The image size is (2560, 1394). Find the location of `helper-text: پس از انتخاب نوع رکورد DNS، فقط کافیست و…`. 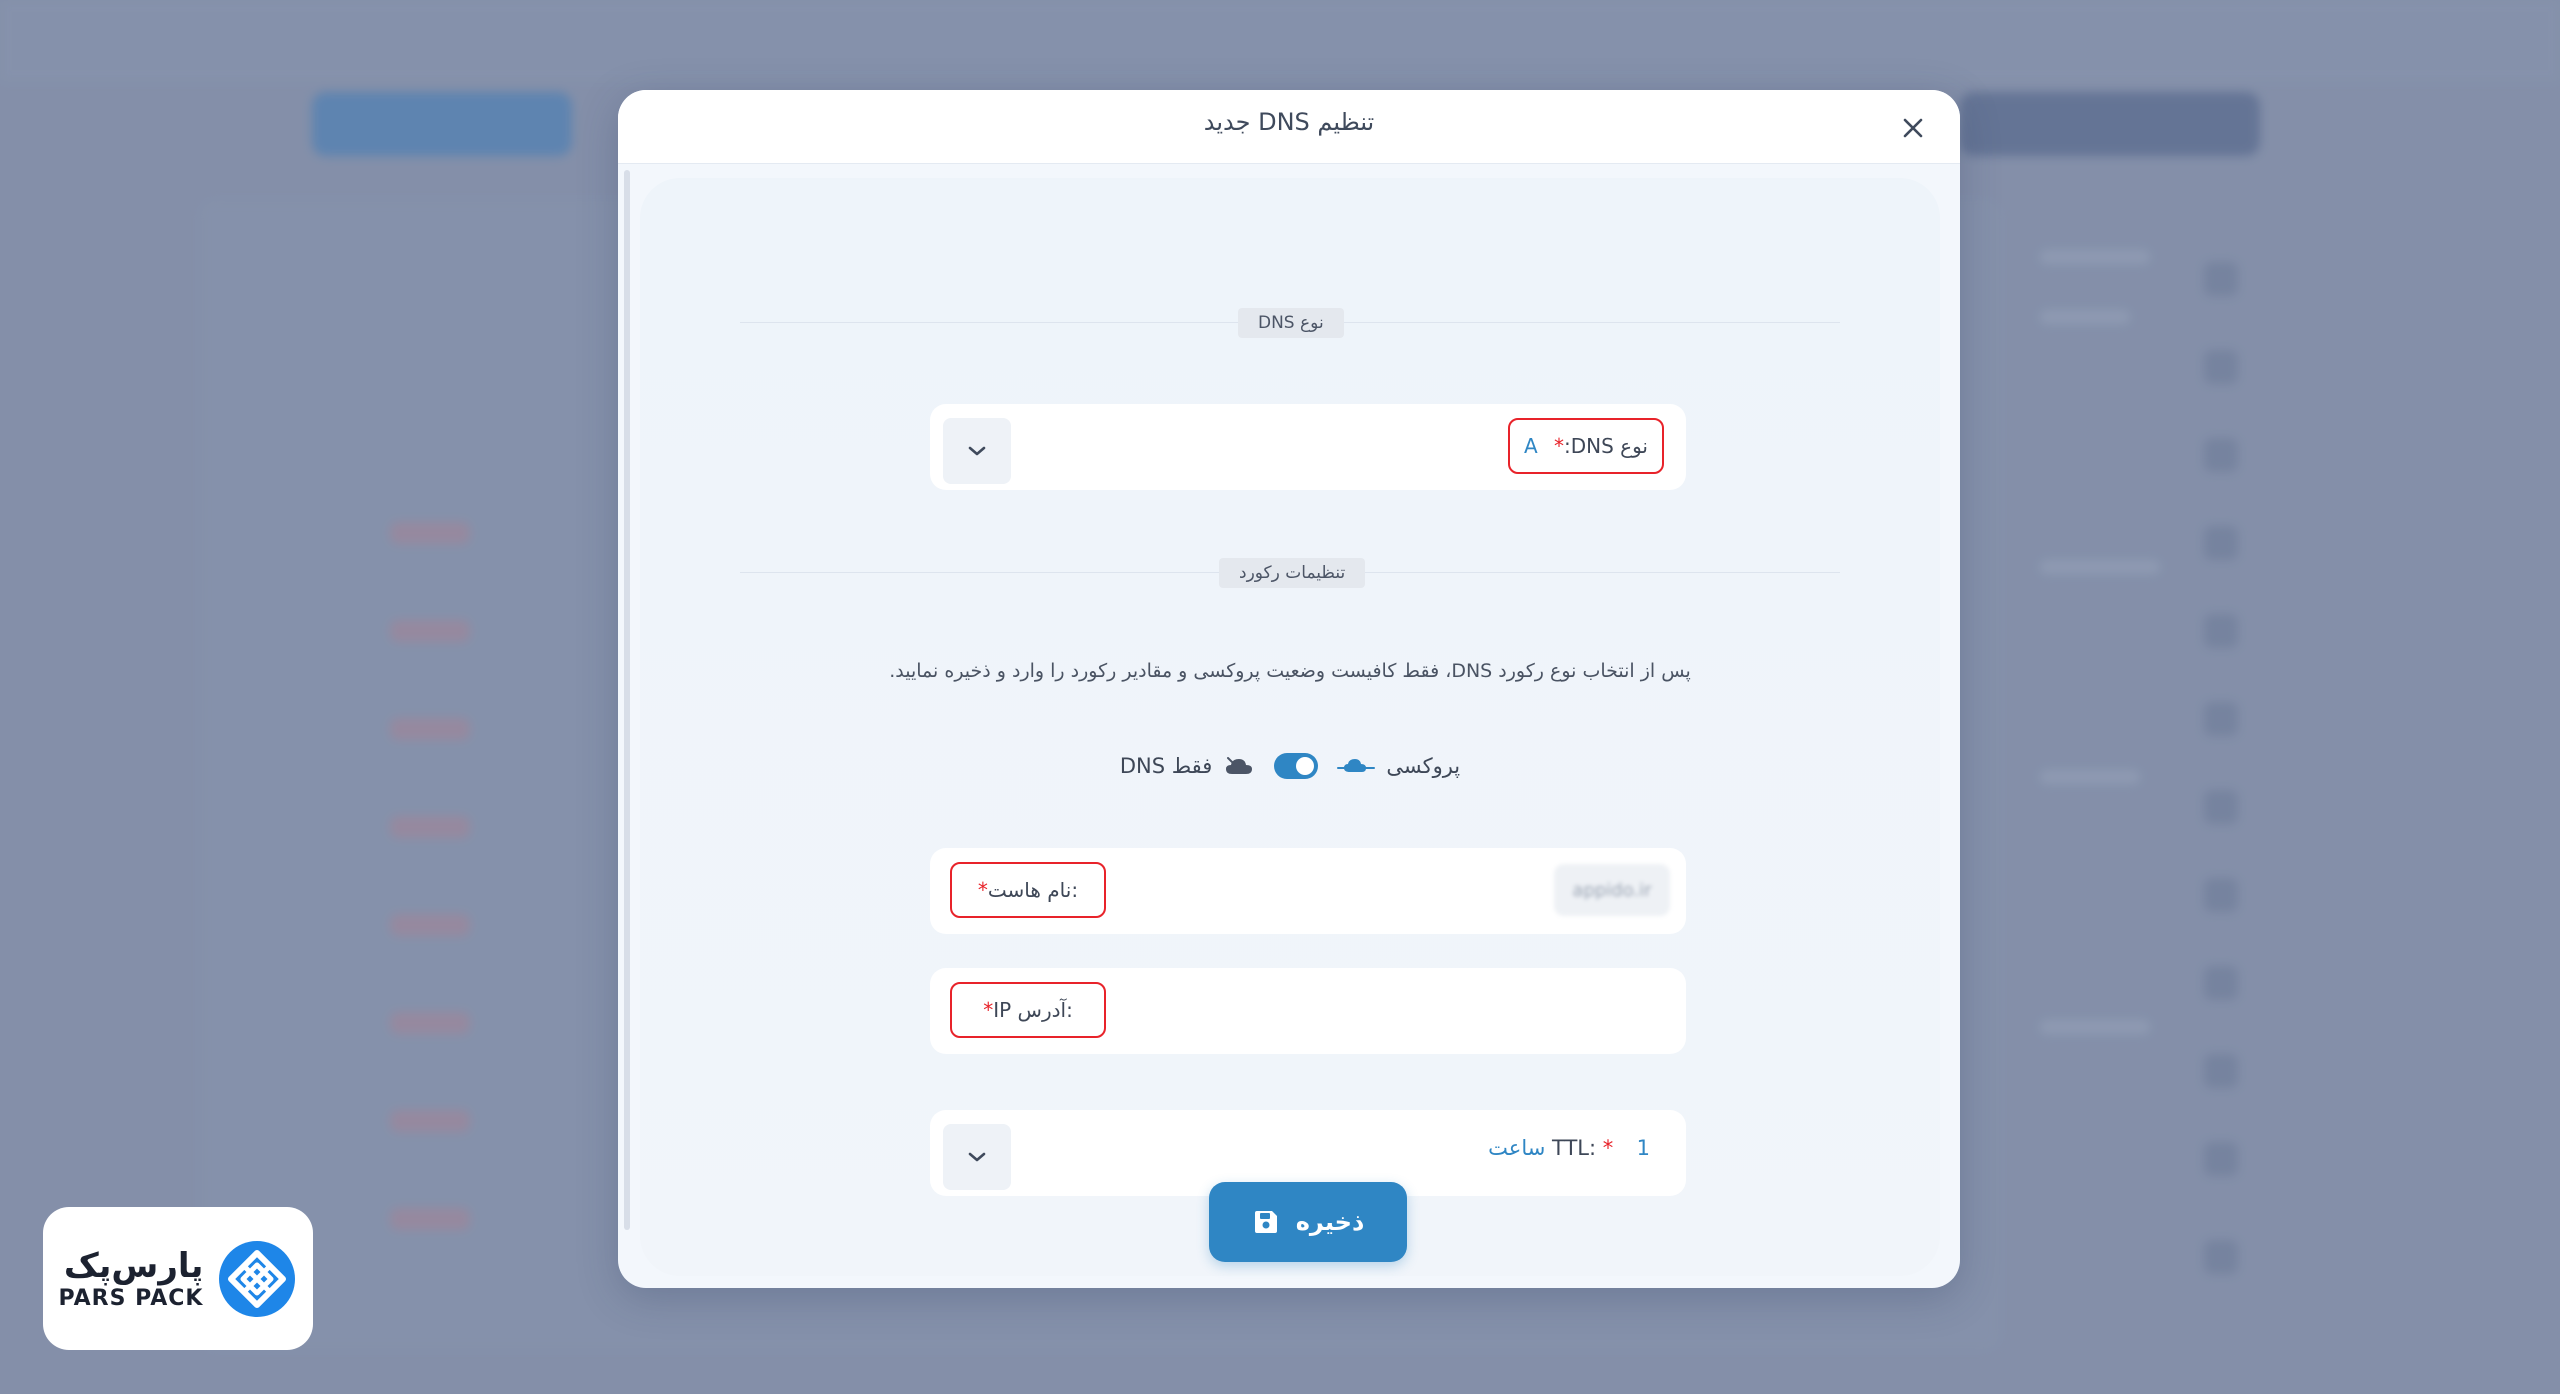

helper-text: پس از انتخاب نوع رکورد DNS، فقط کافیست و… is located at coordinates (1290, 671).